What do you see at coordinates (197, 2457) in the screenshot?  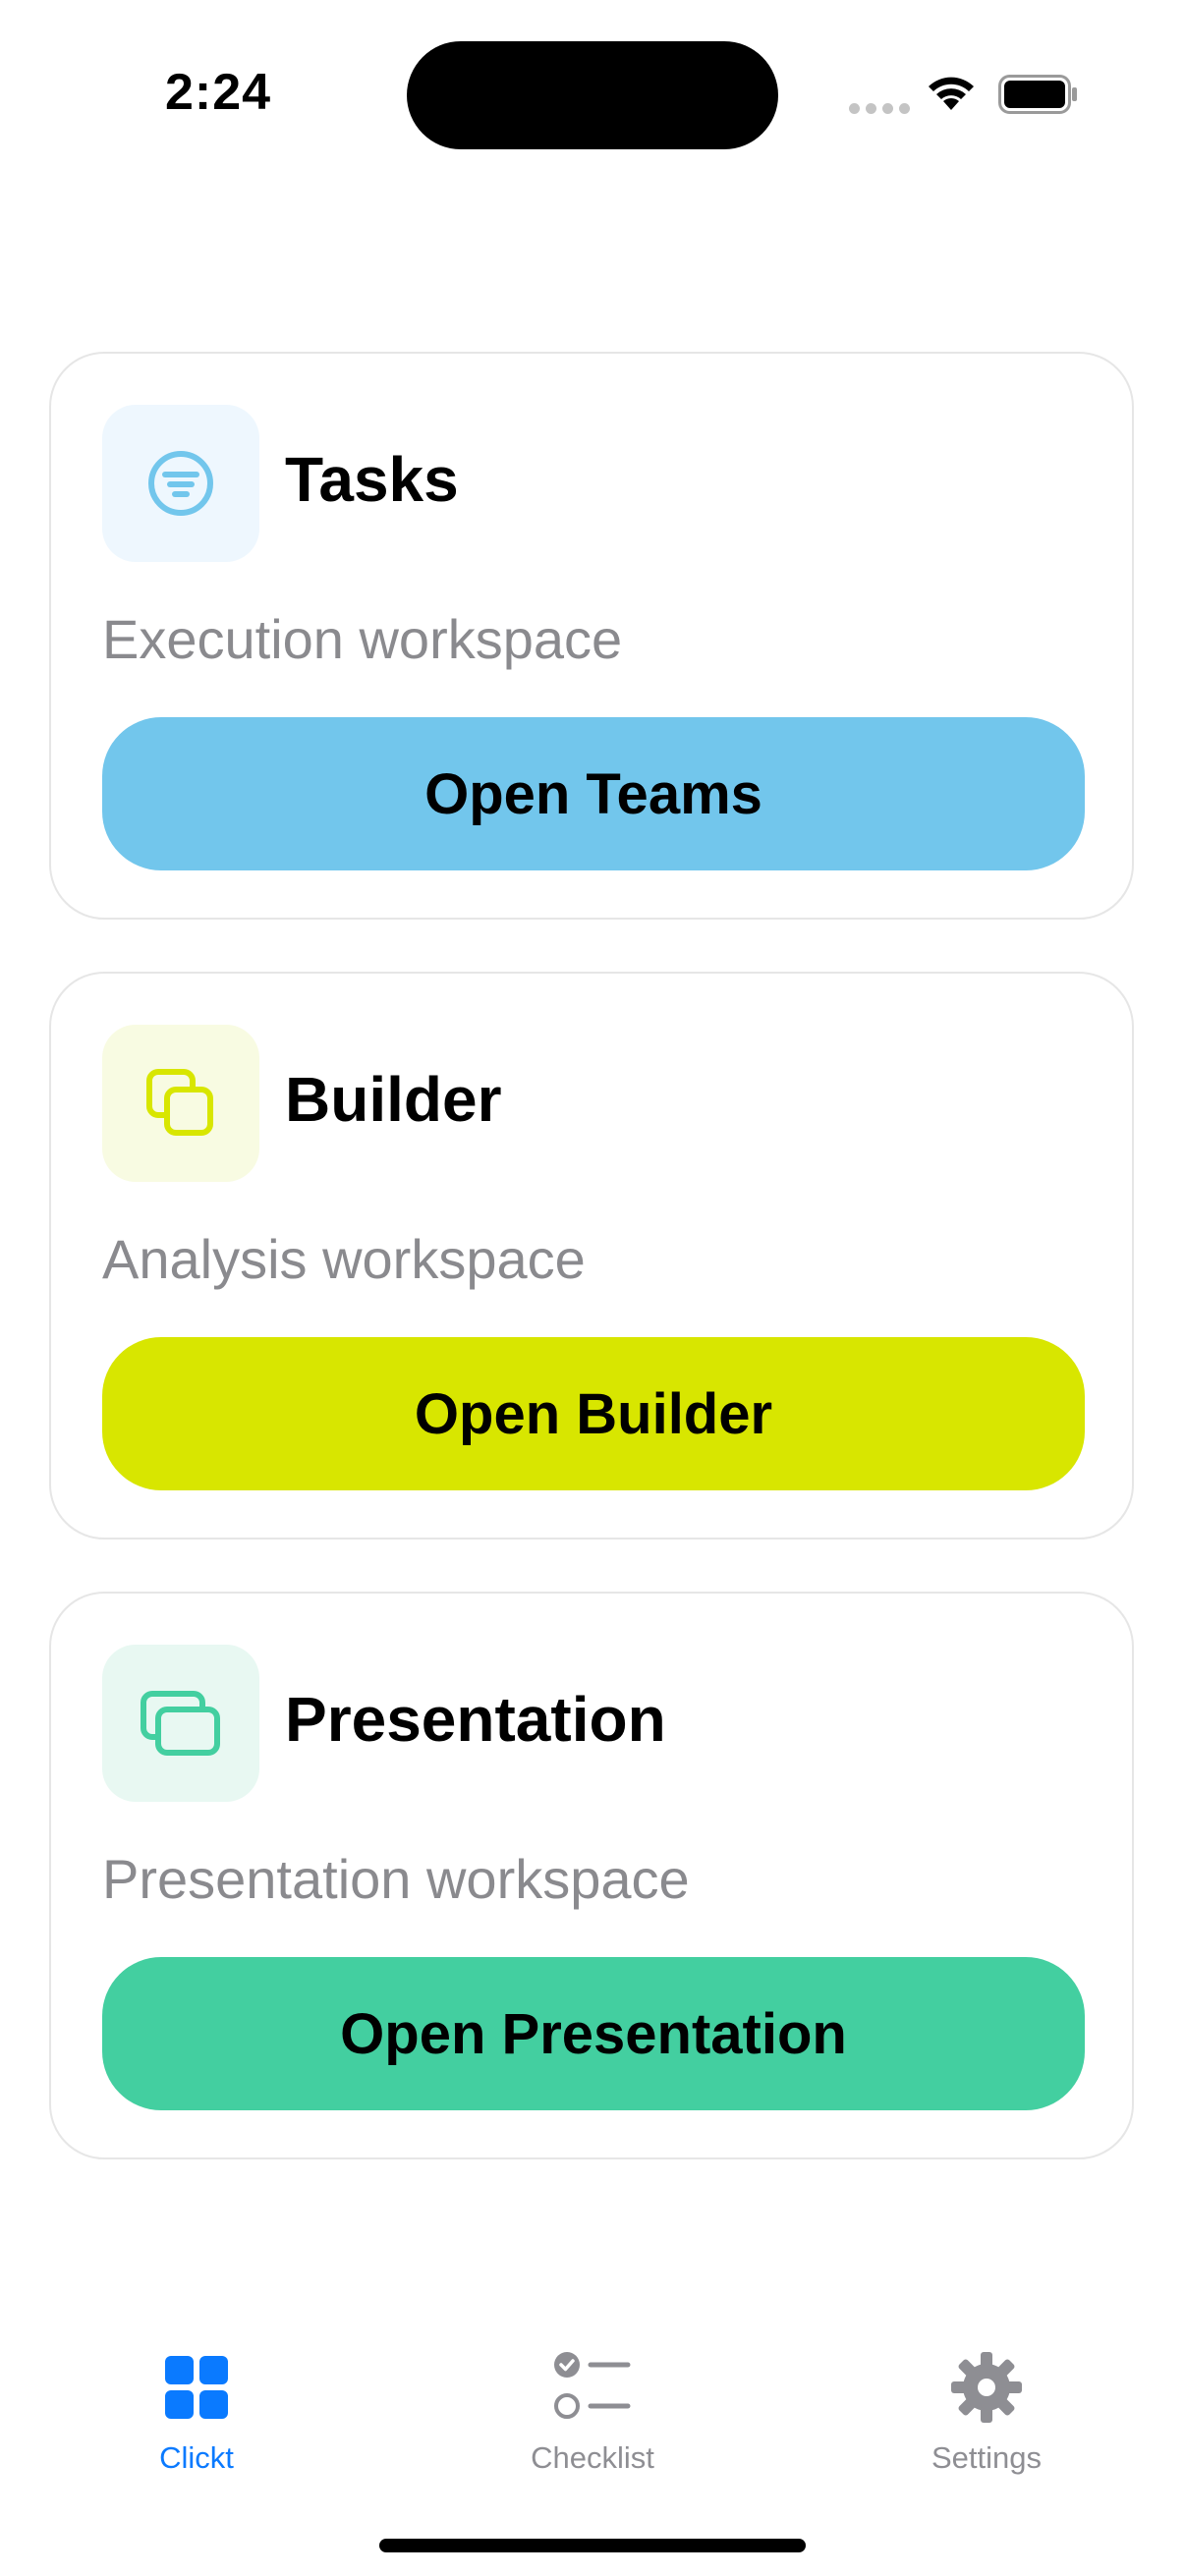 I see `tab-label: Clickt` at bounding box center [197, 2457].